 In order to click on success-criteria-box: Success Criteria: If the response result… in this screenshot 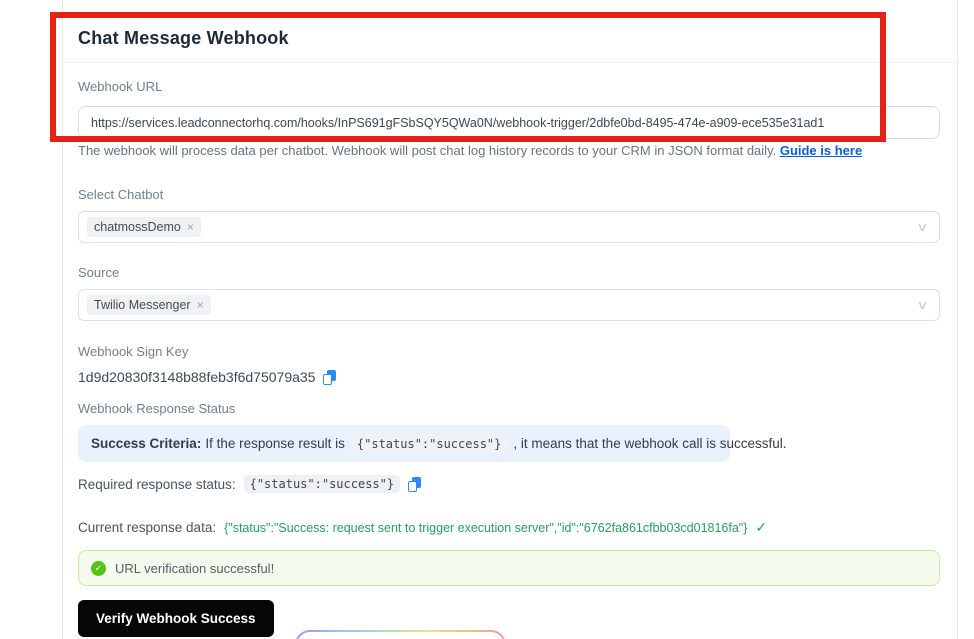, I will do `click(432, 443)`.